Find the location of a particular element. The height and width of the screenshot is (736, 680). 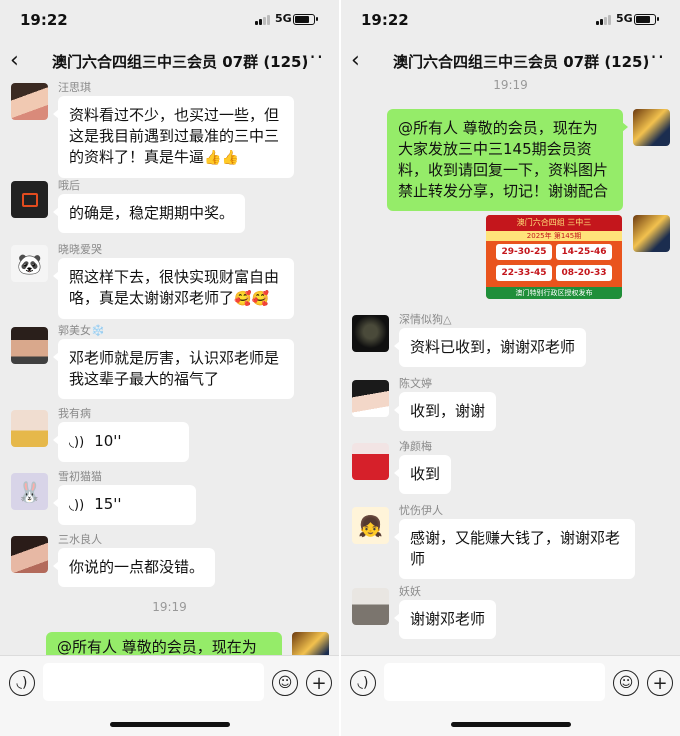

sender-name: 妖妖 is located at coordinates (410, 591).